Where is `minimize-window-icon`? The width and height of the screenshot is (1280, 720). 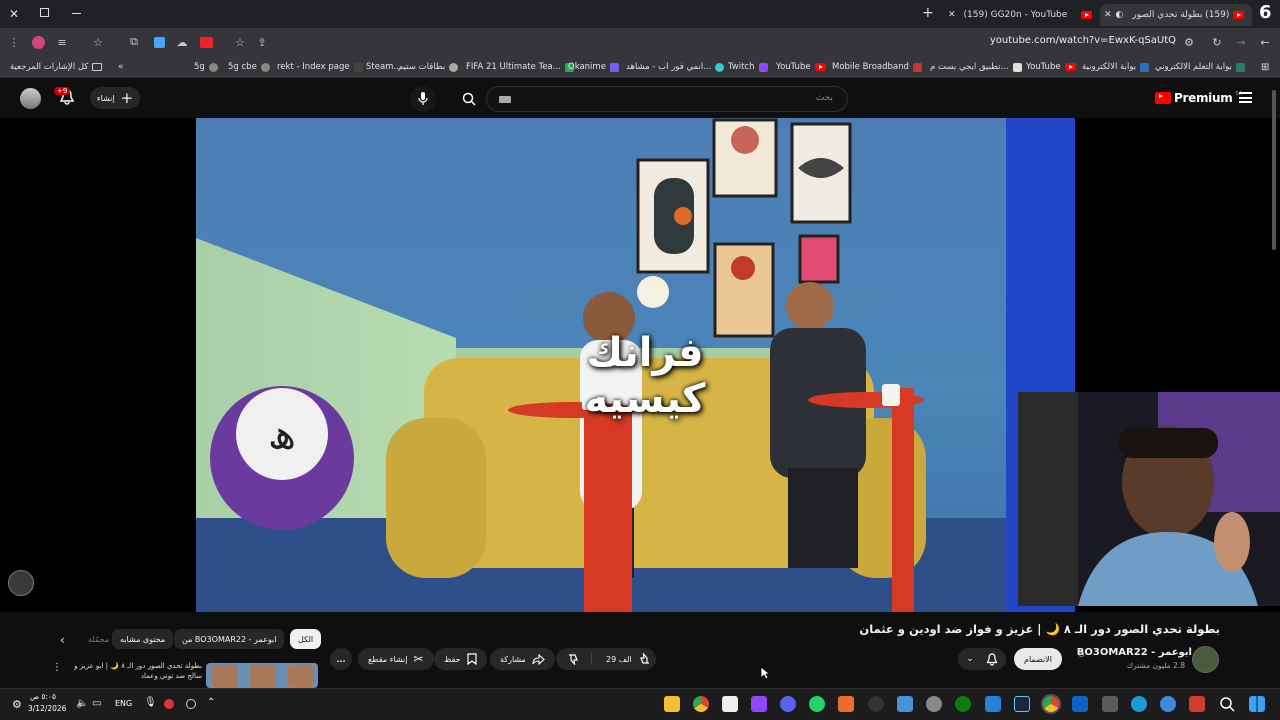
minimize-window-icon is located at coordinates (76, 13).